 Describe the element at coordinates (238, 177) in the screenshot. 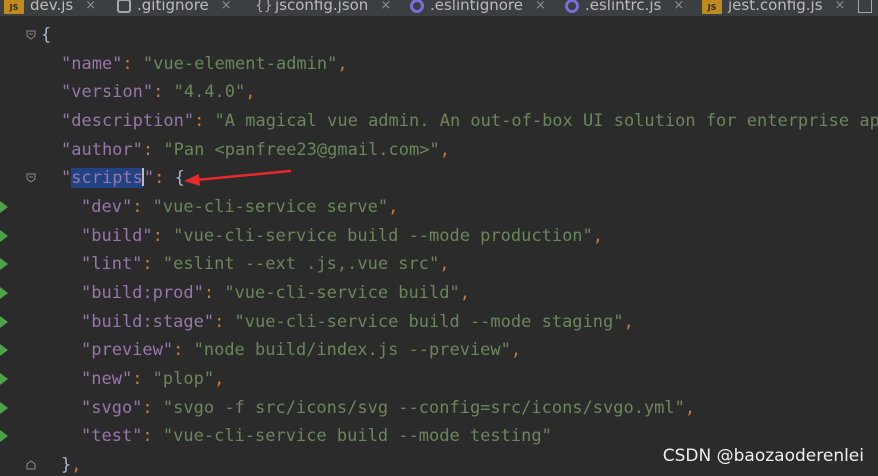

I see `annotation-arrow` at that location.